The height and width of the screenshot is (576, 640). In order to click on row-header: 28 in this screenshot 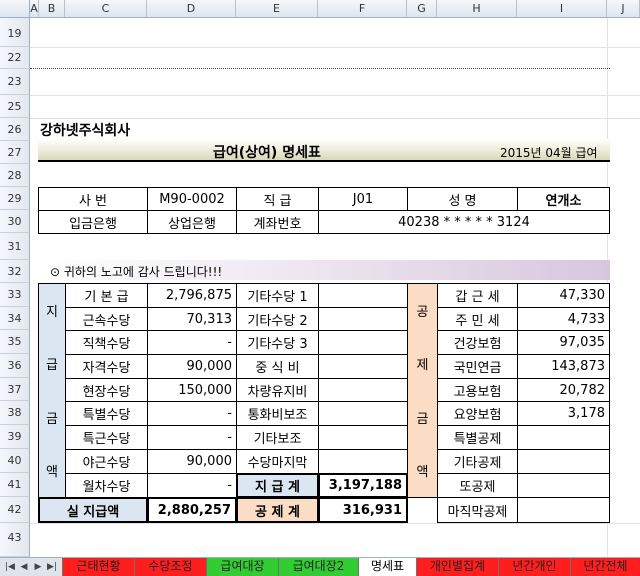, I will do `click(15, 175)`.